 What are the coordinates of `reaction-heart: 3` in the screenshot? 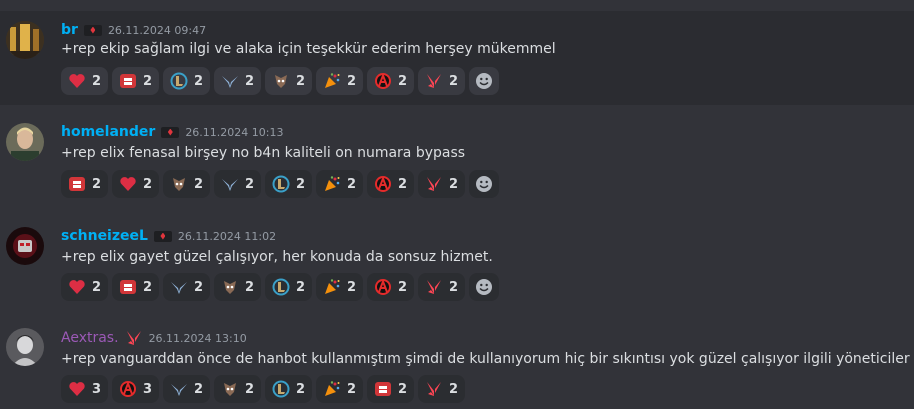 It's located at (84, 389).